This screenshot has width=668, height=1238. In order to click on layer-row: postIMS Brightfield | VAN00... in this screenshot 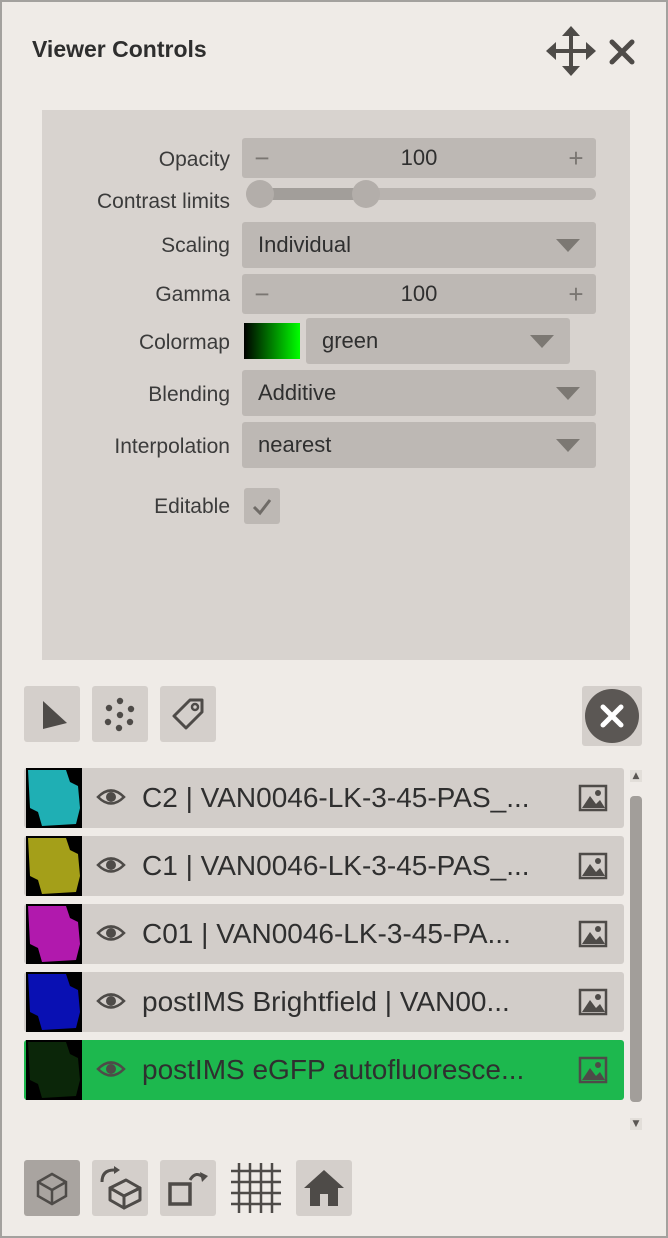, I will do `click(324, 1002)`.